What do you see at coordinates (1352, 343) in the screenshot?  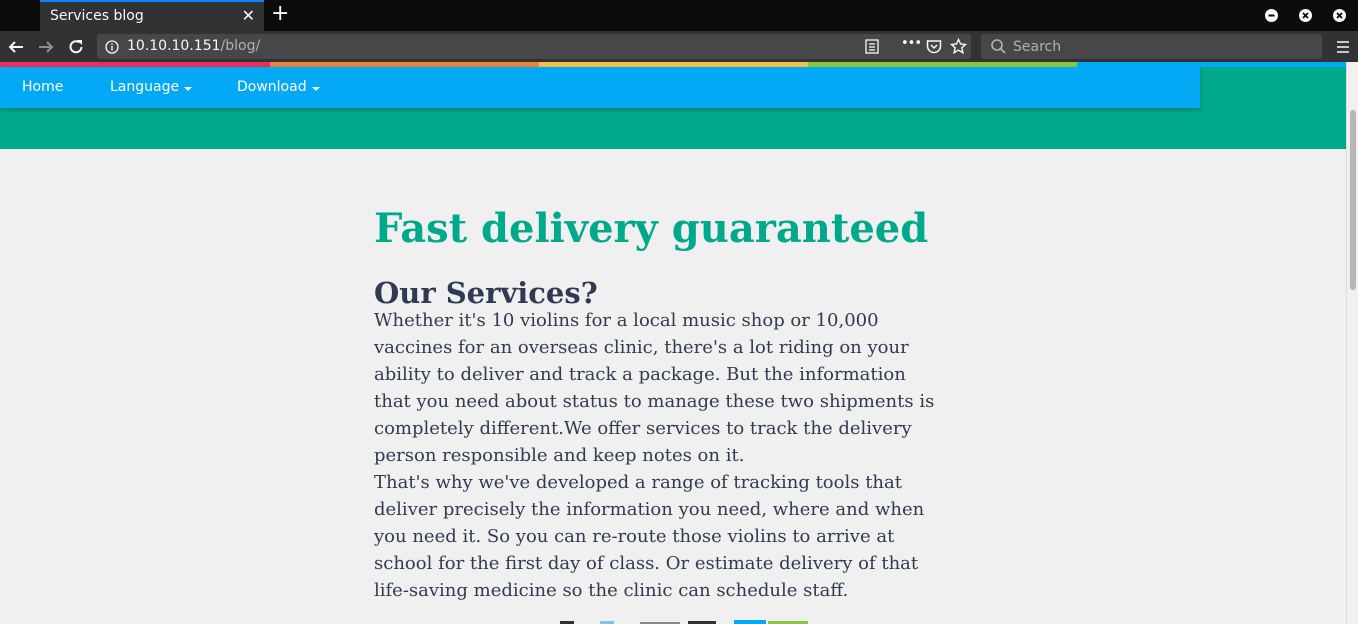 I see `page-scrollbar` at bounding box center [1352, 343].